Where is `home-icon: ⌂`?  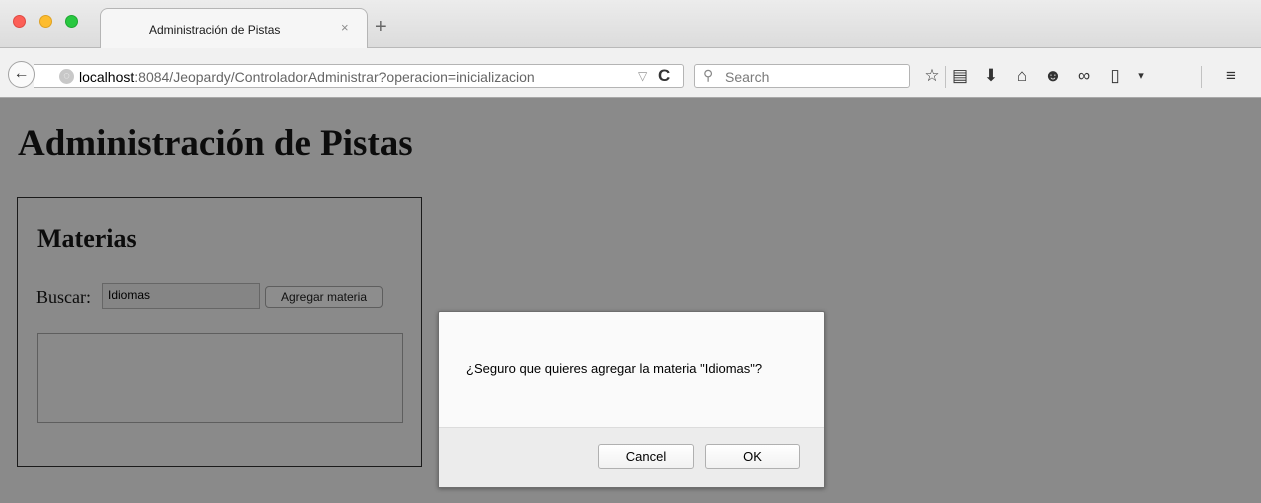
home-icon: ⌂ is located at coordinates (1022, 76).